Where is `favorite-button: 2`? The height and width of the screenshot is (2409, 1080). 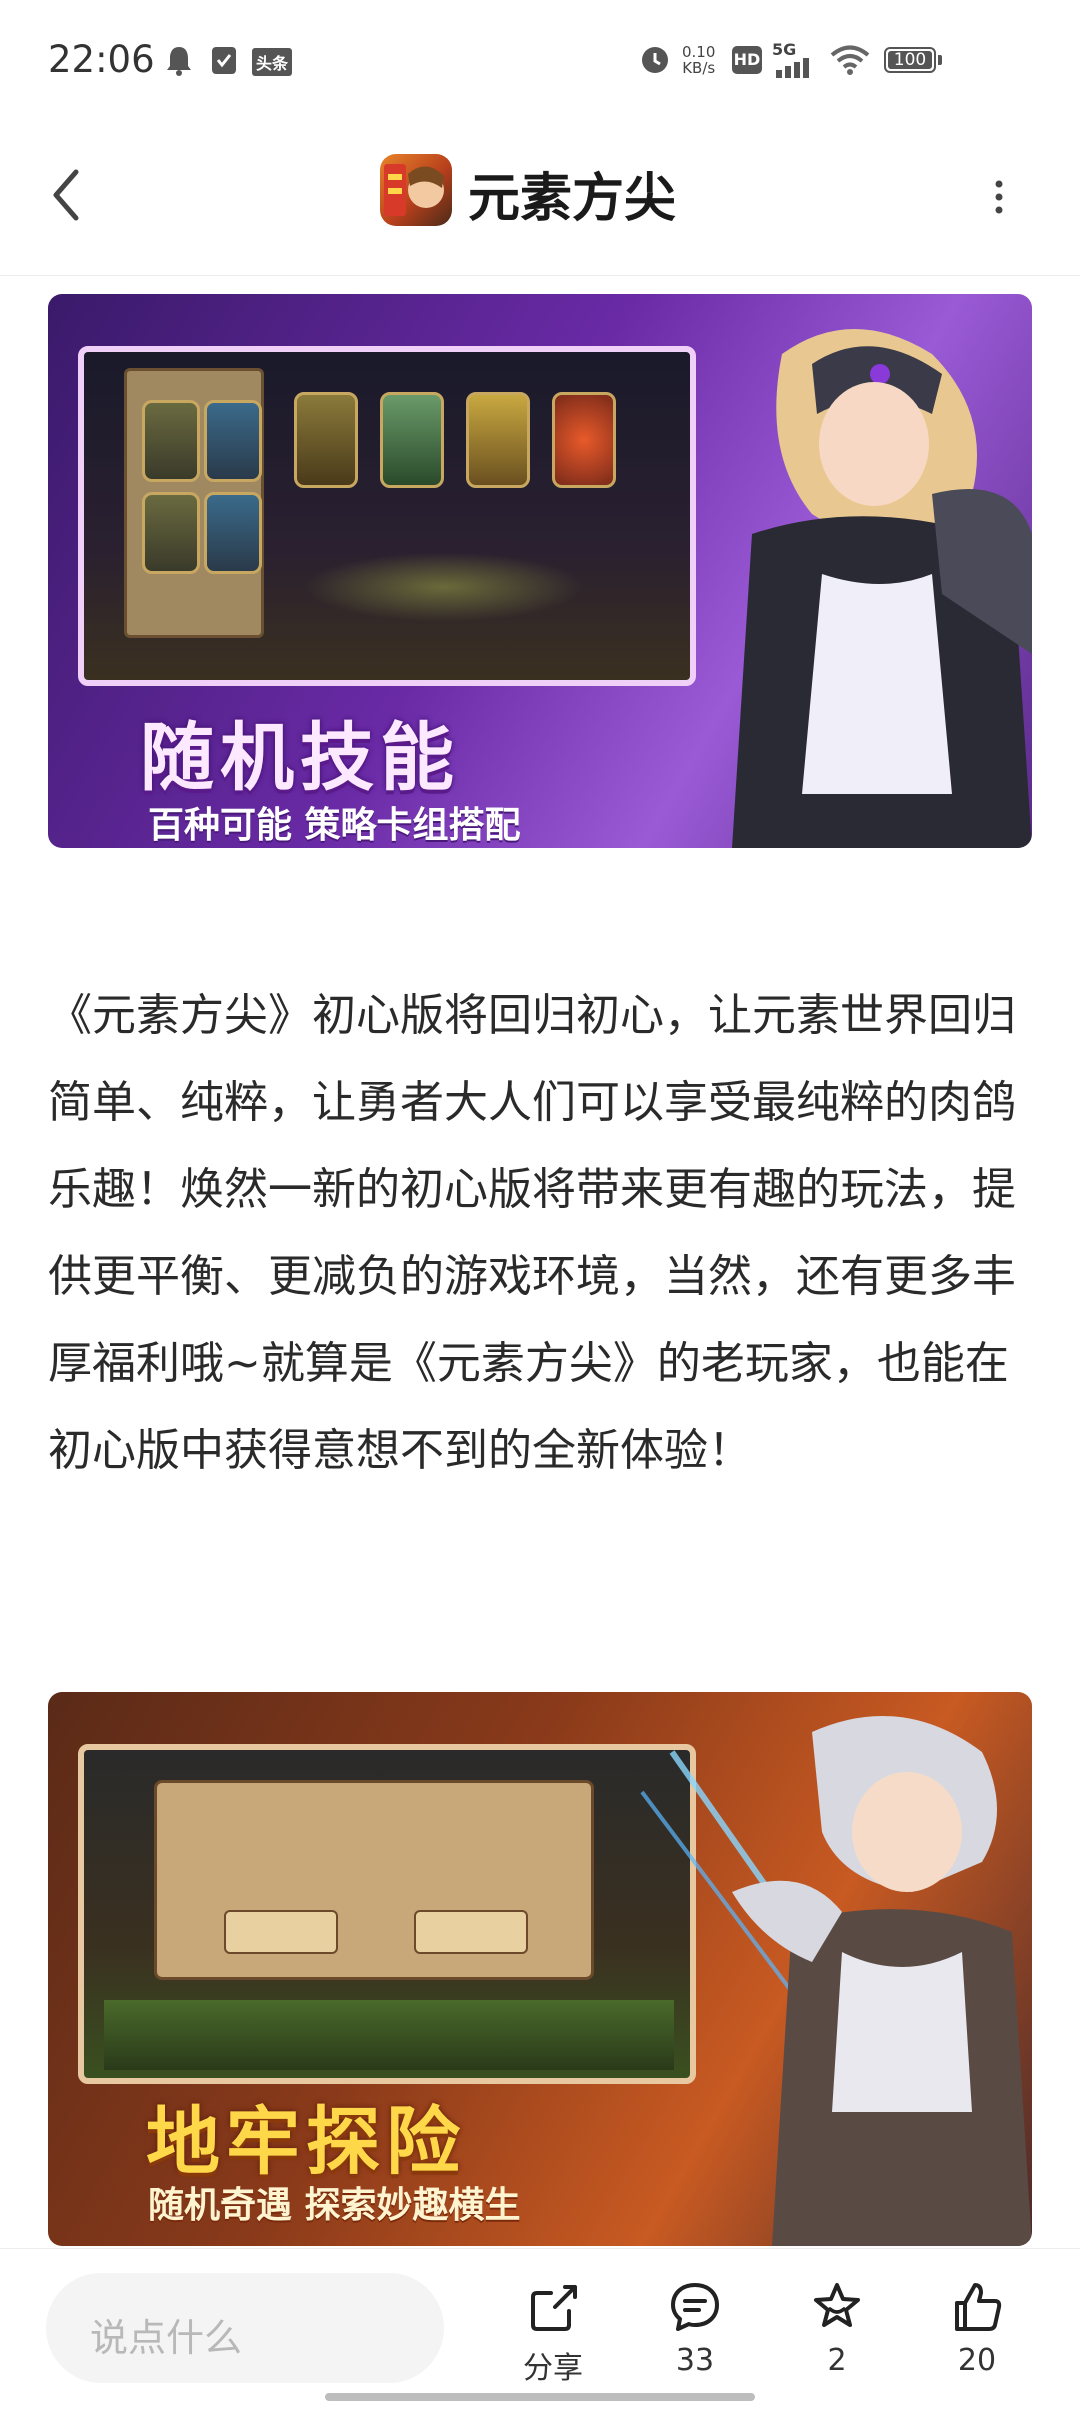
favorite-button: 2 is located at coordinates (837, 2328).